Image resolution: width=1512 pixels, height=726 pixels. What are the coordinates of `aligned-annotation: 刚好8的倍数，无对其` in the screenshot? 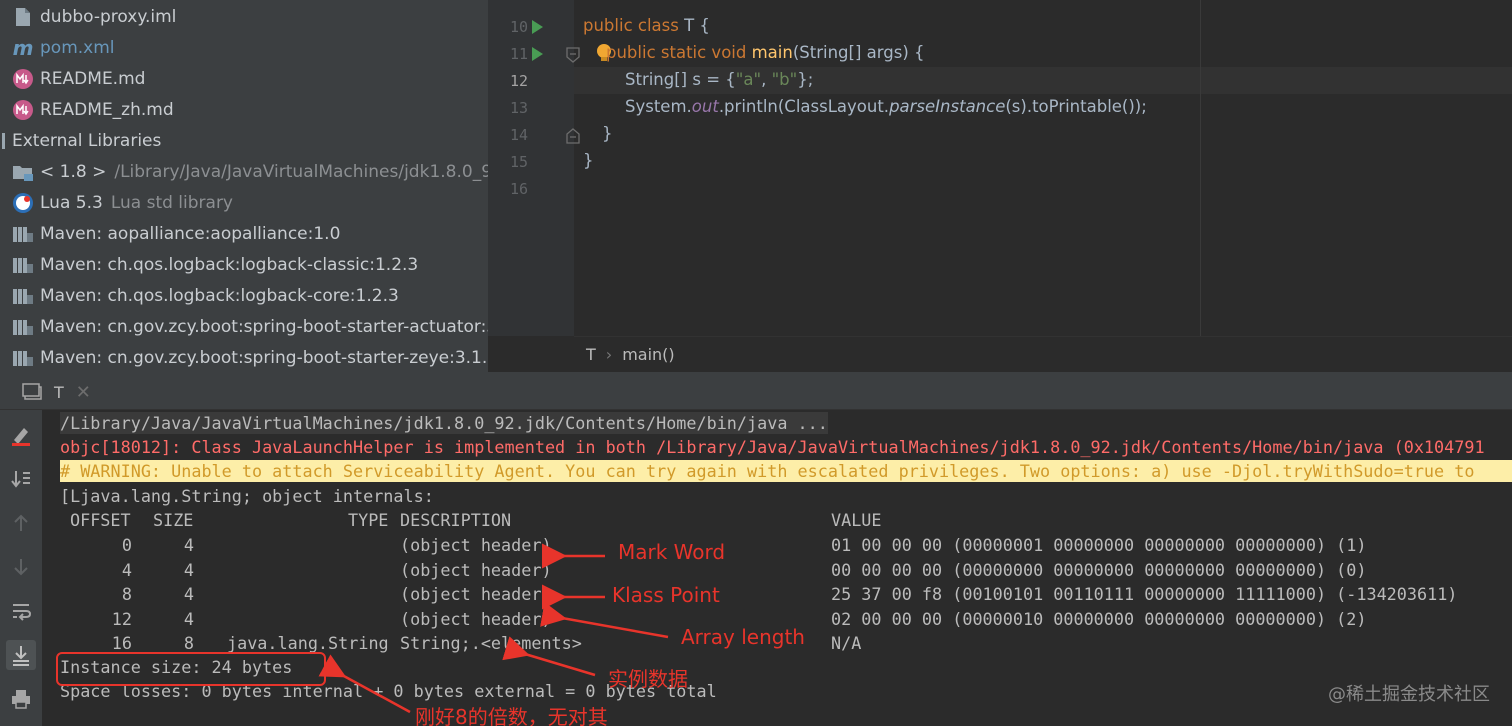 It's located at (511, 715).